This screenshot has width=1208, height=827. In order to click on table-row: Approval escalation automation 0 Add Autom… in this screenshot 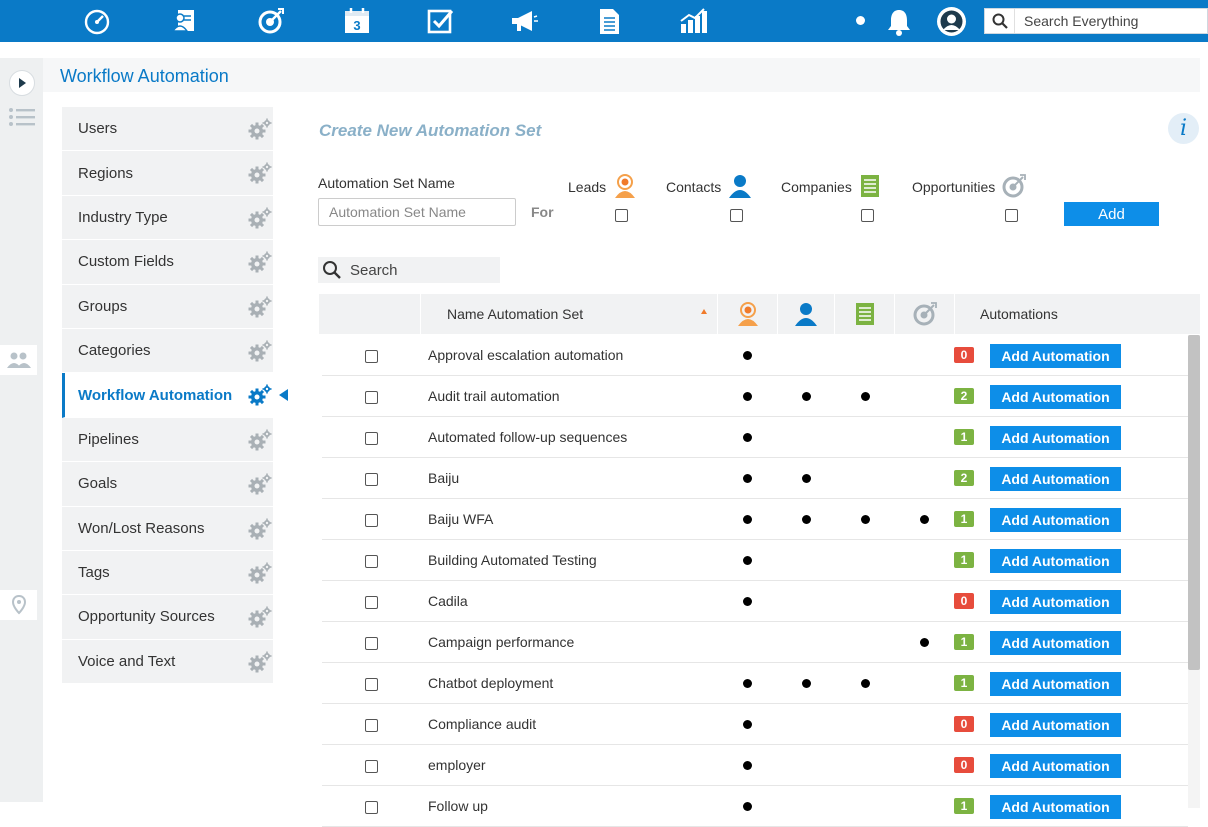, I will do `click(755, 355)`.